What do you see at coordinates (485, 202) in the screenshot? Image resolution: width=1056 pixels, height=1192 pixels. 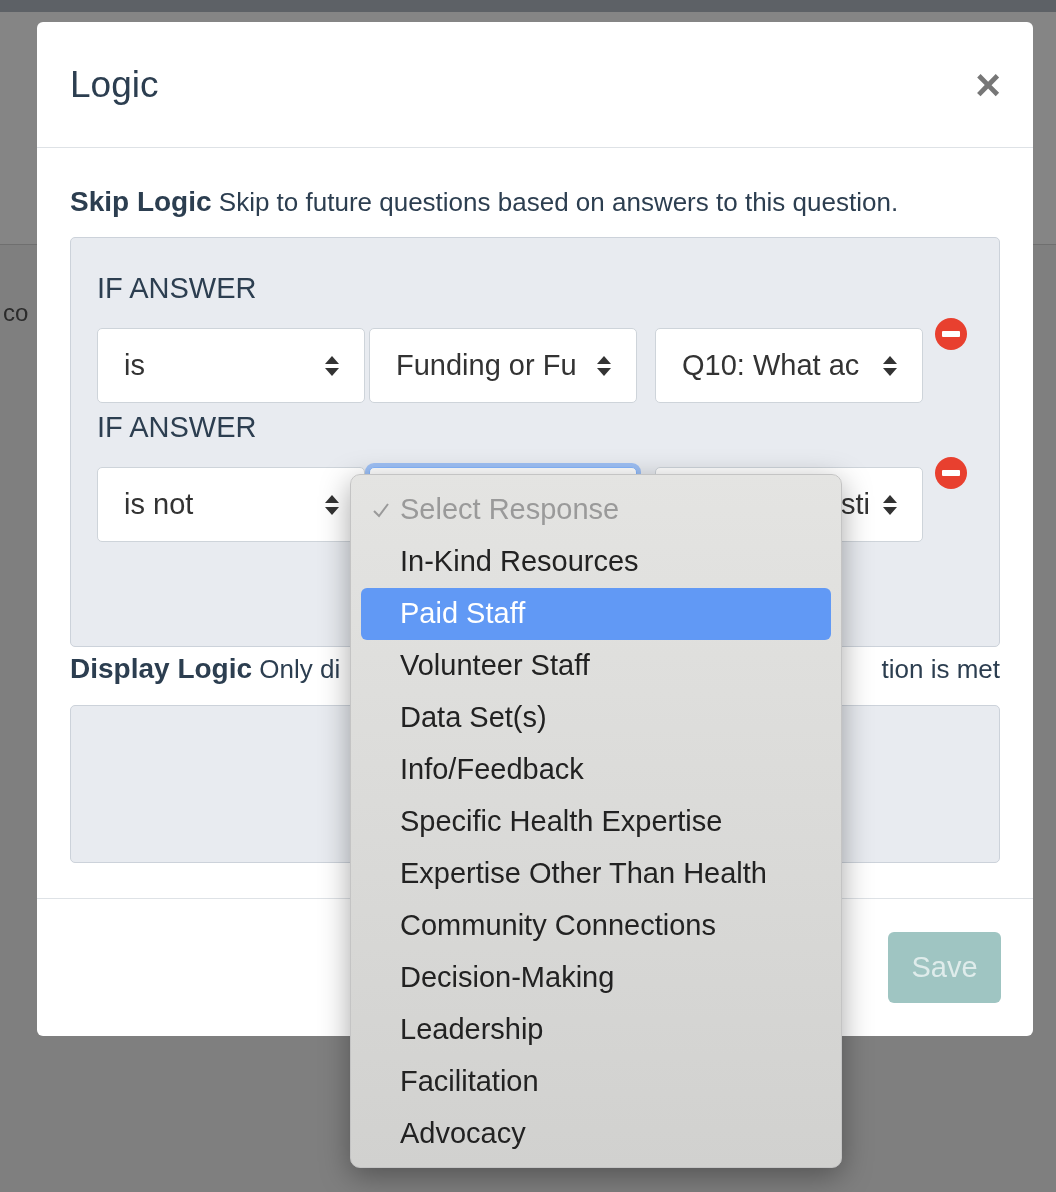 I see `section-description: Skip Logic Skip to future questions based on answers to this question.` at bounding box center [485, 202].